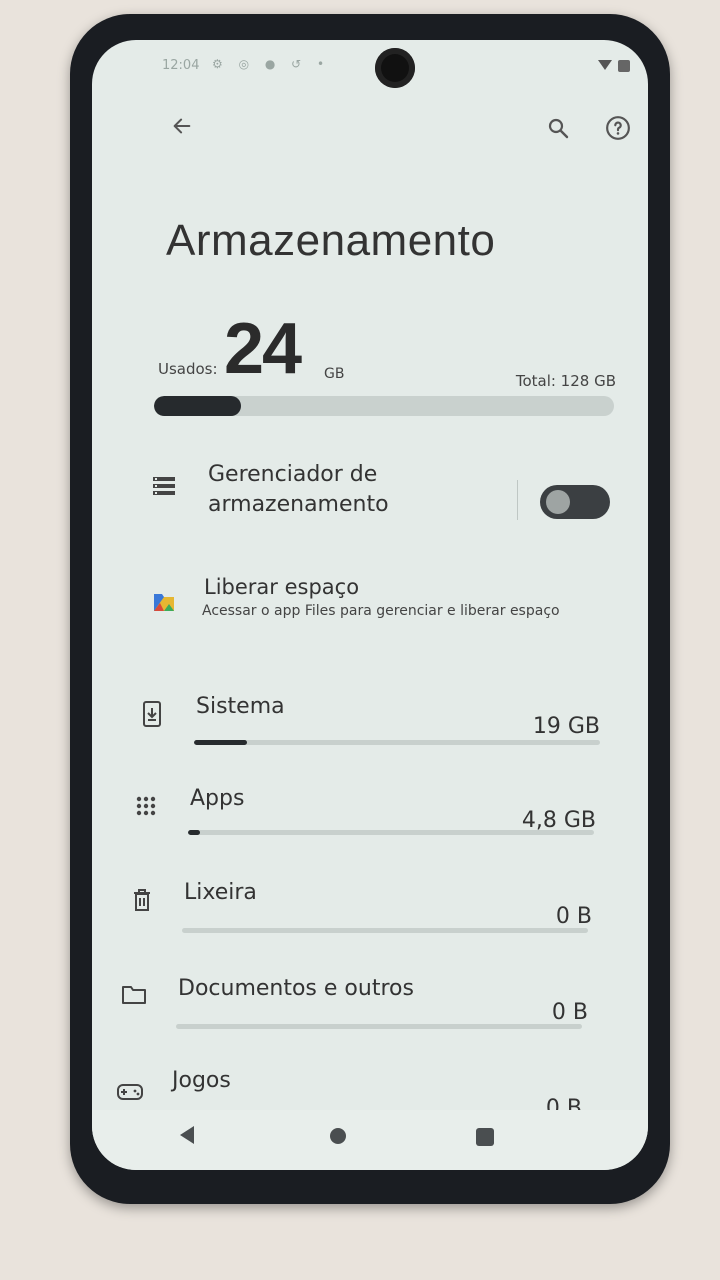 This screenshot has width=720, height=1280. I want to click on wifi-icon, so click(605, 65).